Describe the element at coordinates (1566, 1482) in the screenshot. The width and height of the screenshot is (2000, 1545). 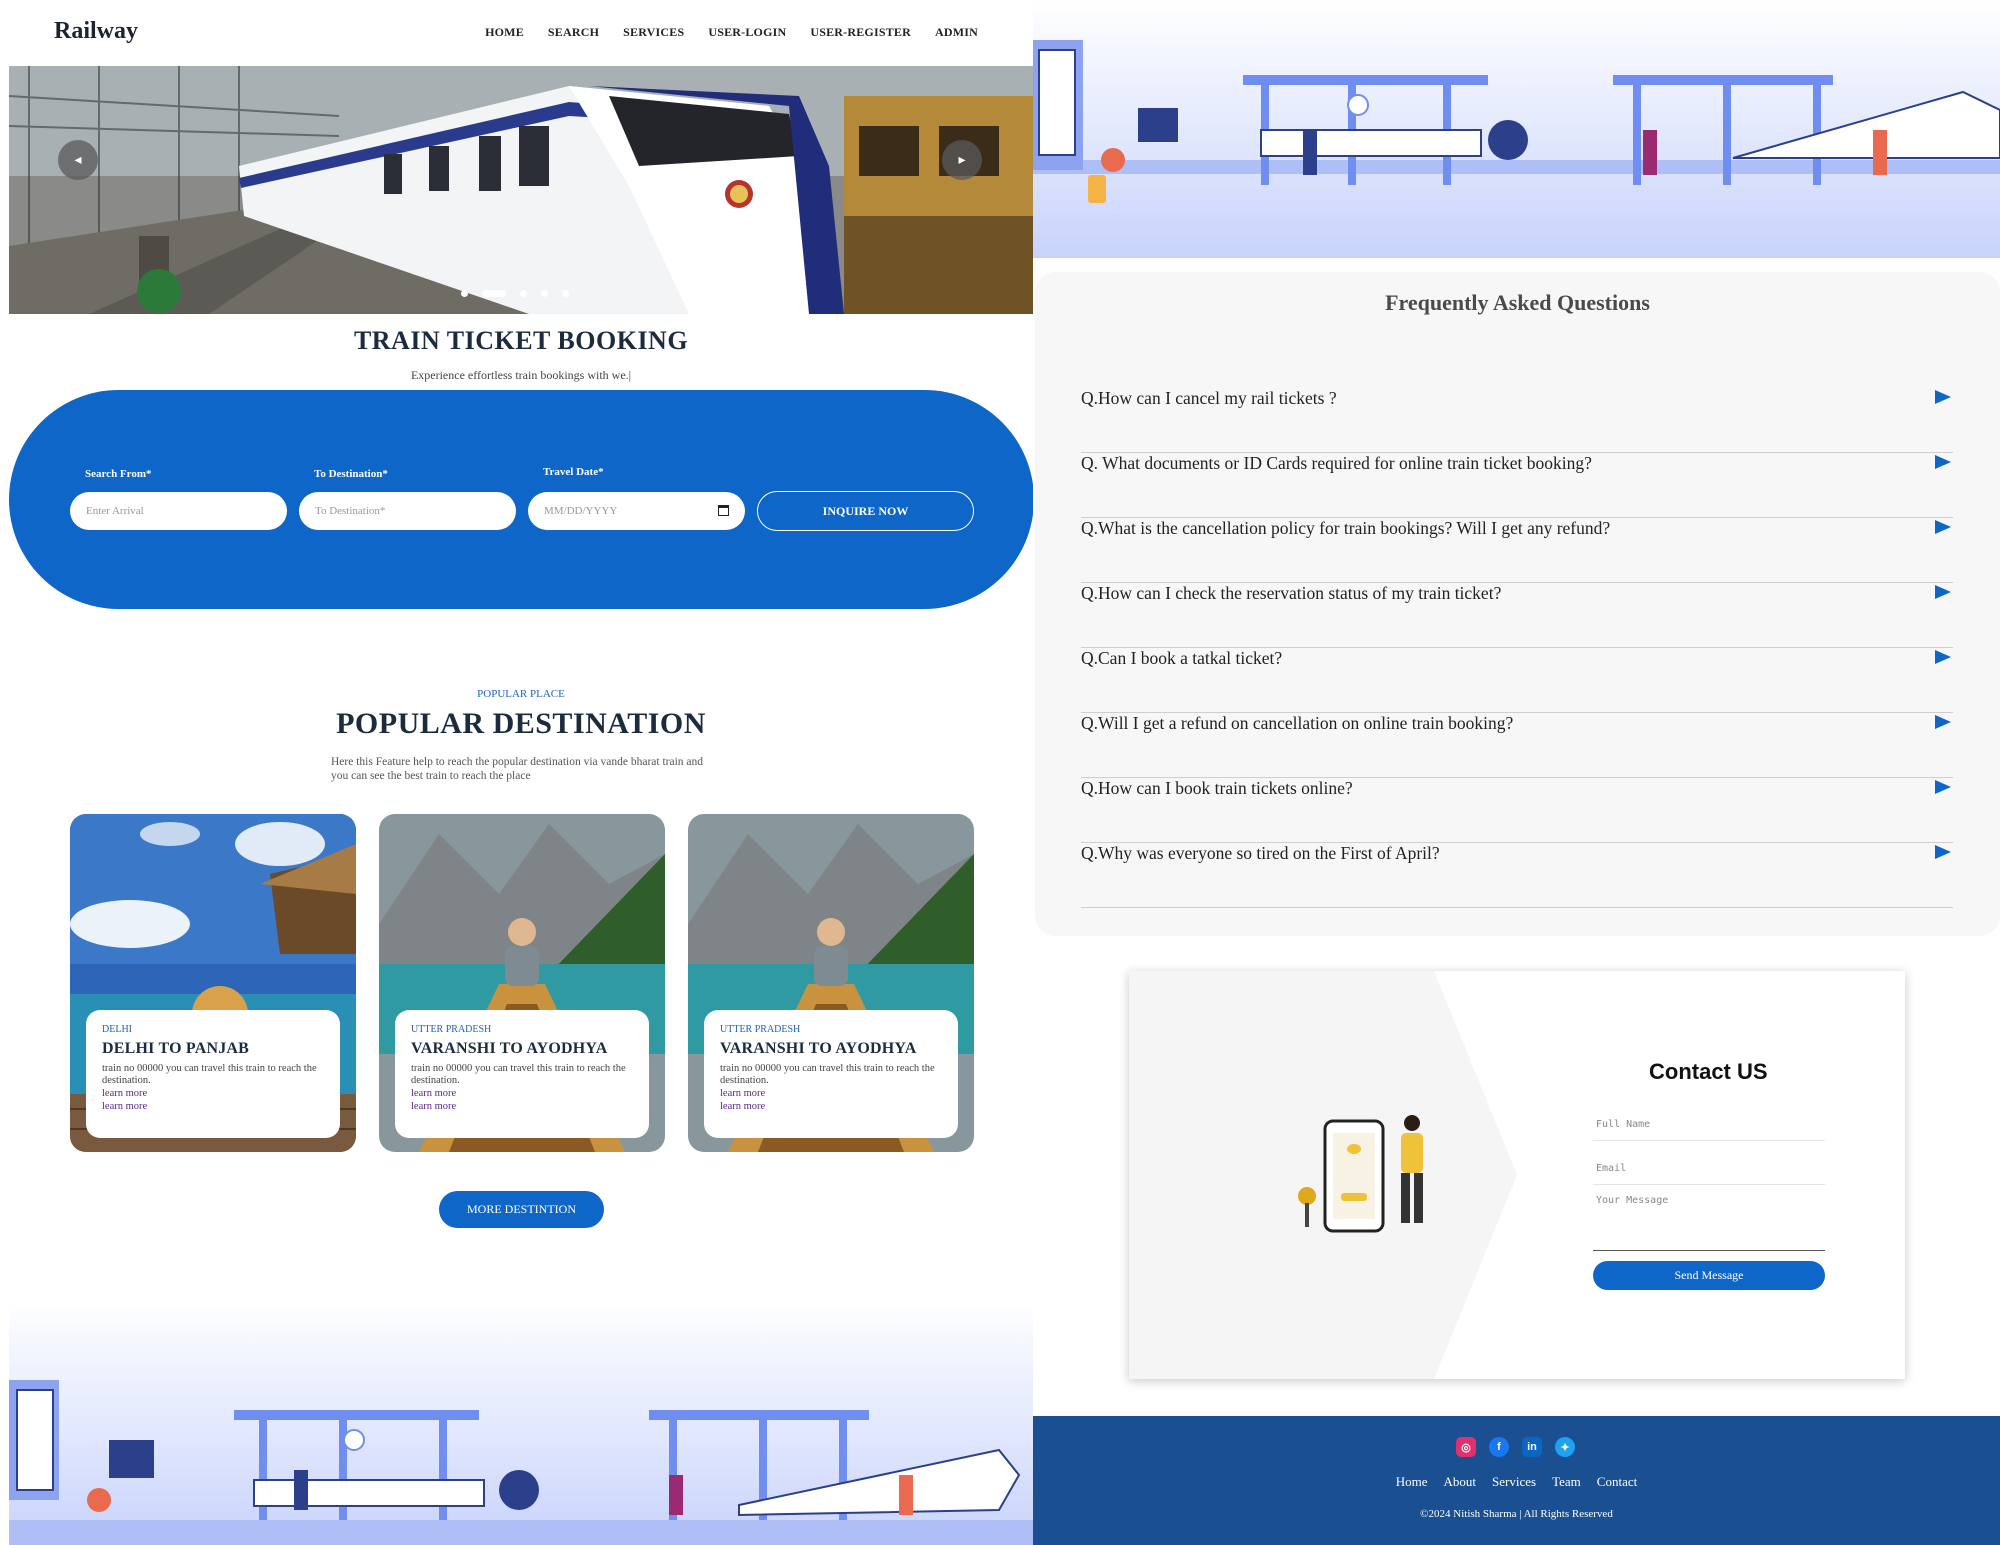
I see `footer-link-team: Team` at that location.